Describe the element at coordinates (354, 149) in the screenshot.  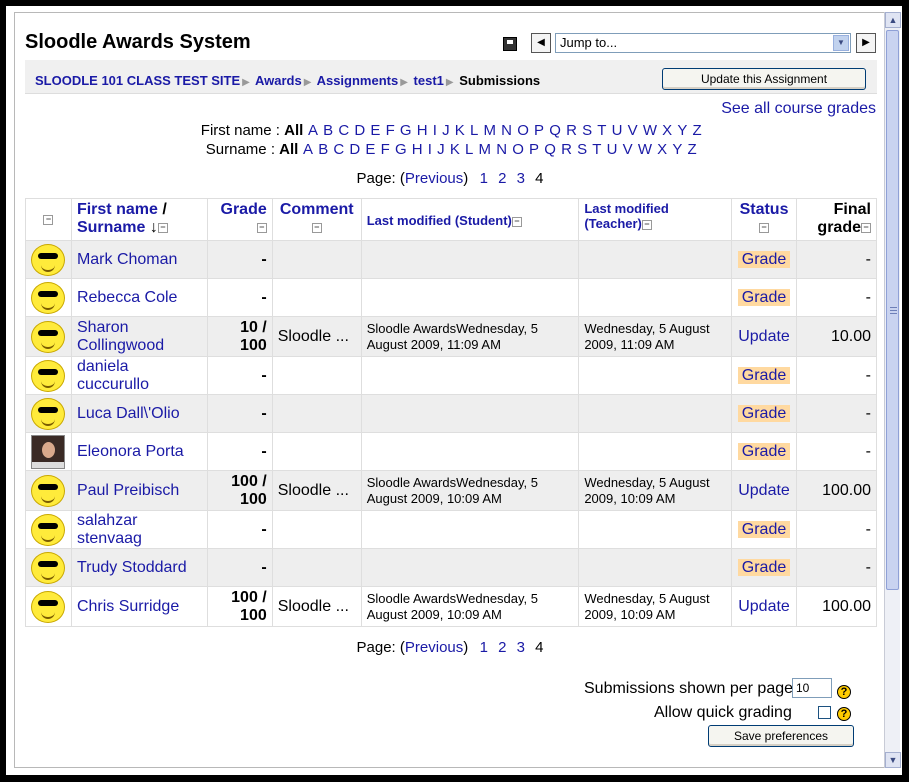
I see `surname-letter-d: D` at that location.